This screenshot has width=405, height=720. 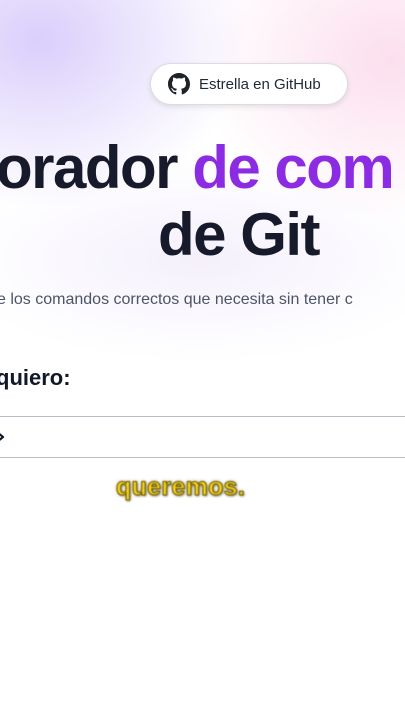 I want to click on github-icon, so click(x=179, y=84).